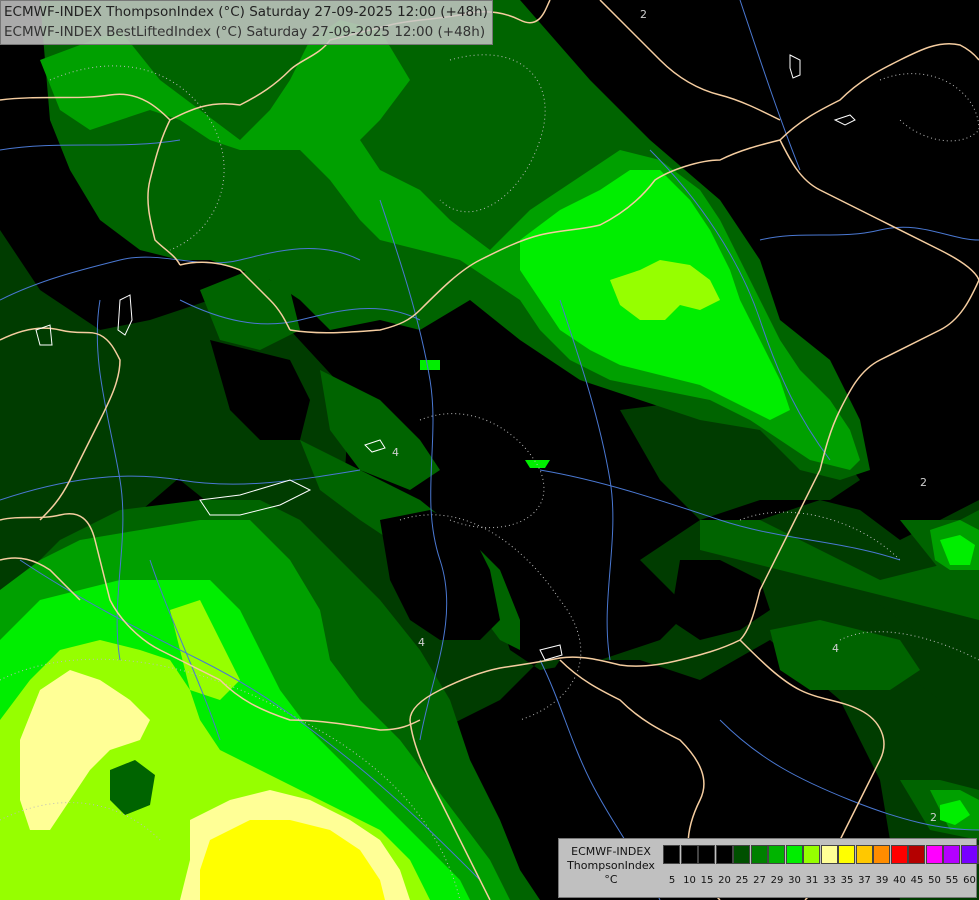 The width and height of the screenshot is (979, 900). I want to click on legend-tick-label: 37, so click(864, 880).